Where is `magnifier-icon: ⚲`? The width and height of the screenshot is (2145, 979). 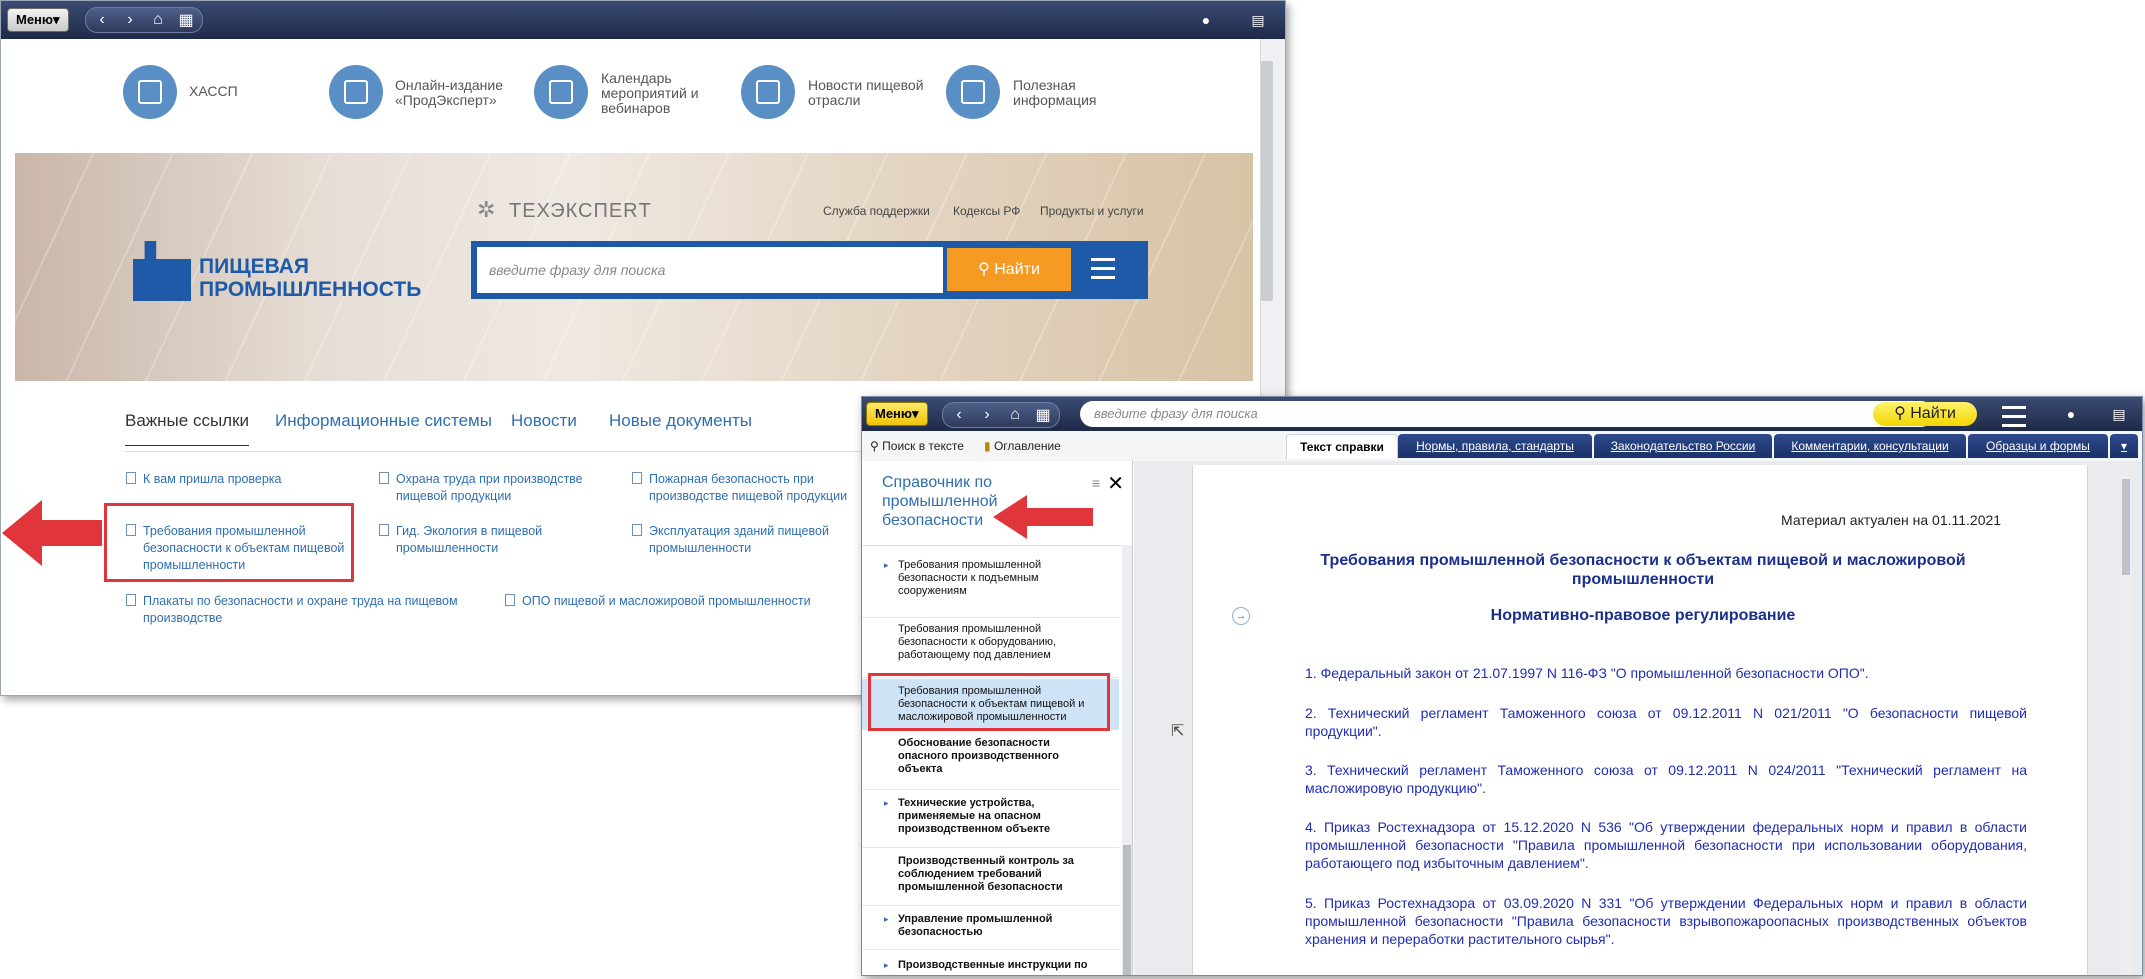
magnifier-icon: ⚲ is located at coordinates (874, 446).